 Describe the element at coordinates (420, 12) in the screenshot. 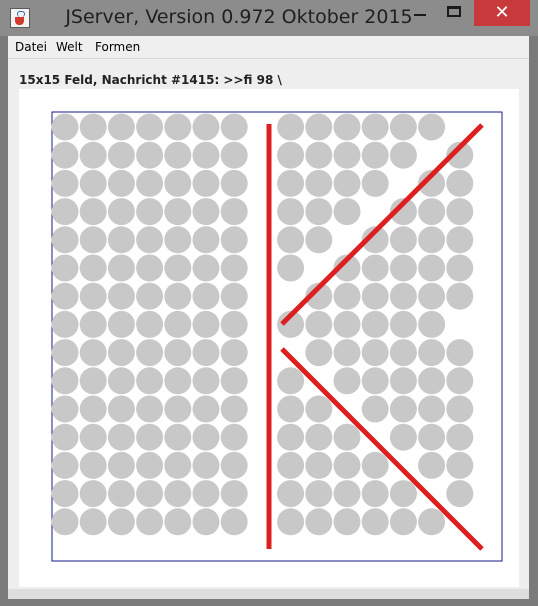

I see `minimize-button` at that location.